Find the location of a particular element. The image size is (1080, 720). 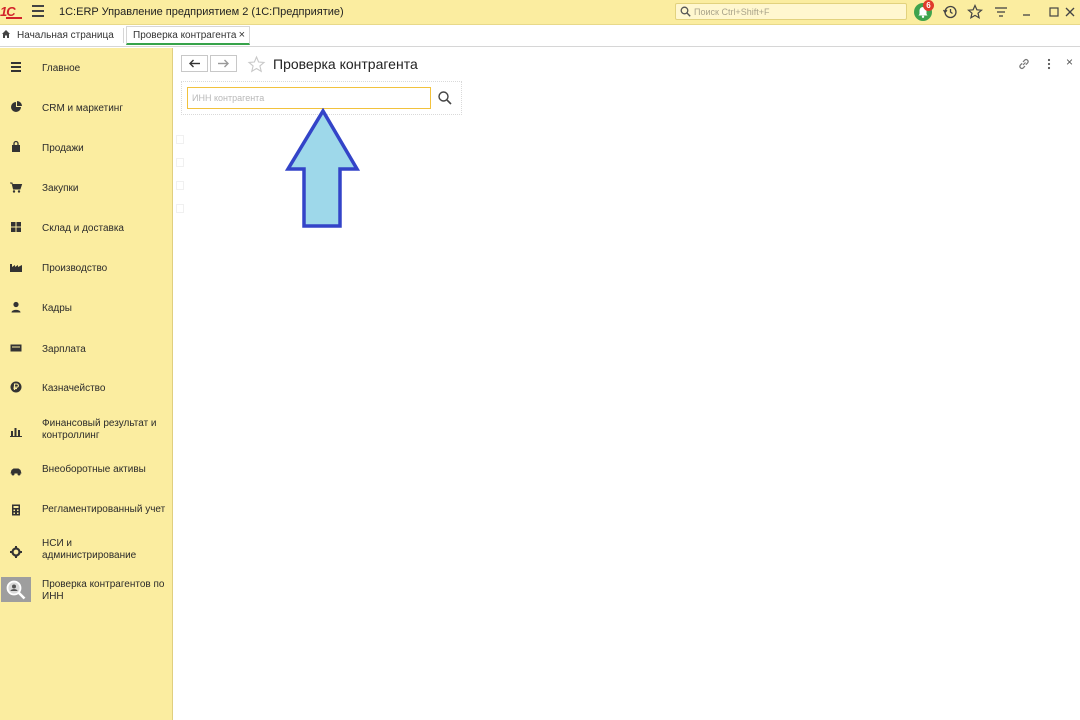

sidebar-item-purchases: Закупки is located at coordinates (86, 191).